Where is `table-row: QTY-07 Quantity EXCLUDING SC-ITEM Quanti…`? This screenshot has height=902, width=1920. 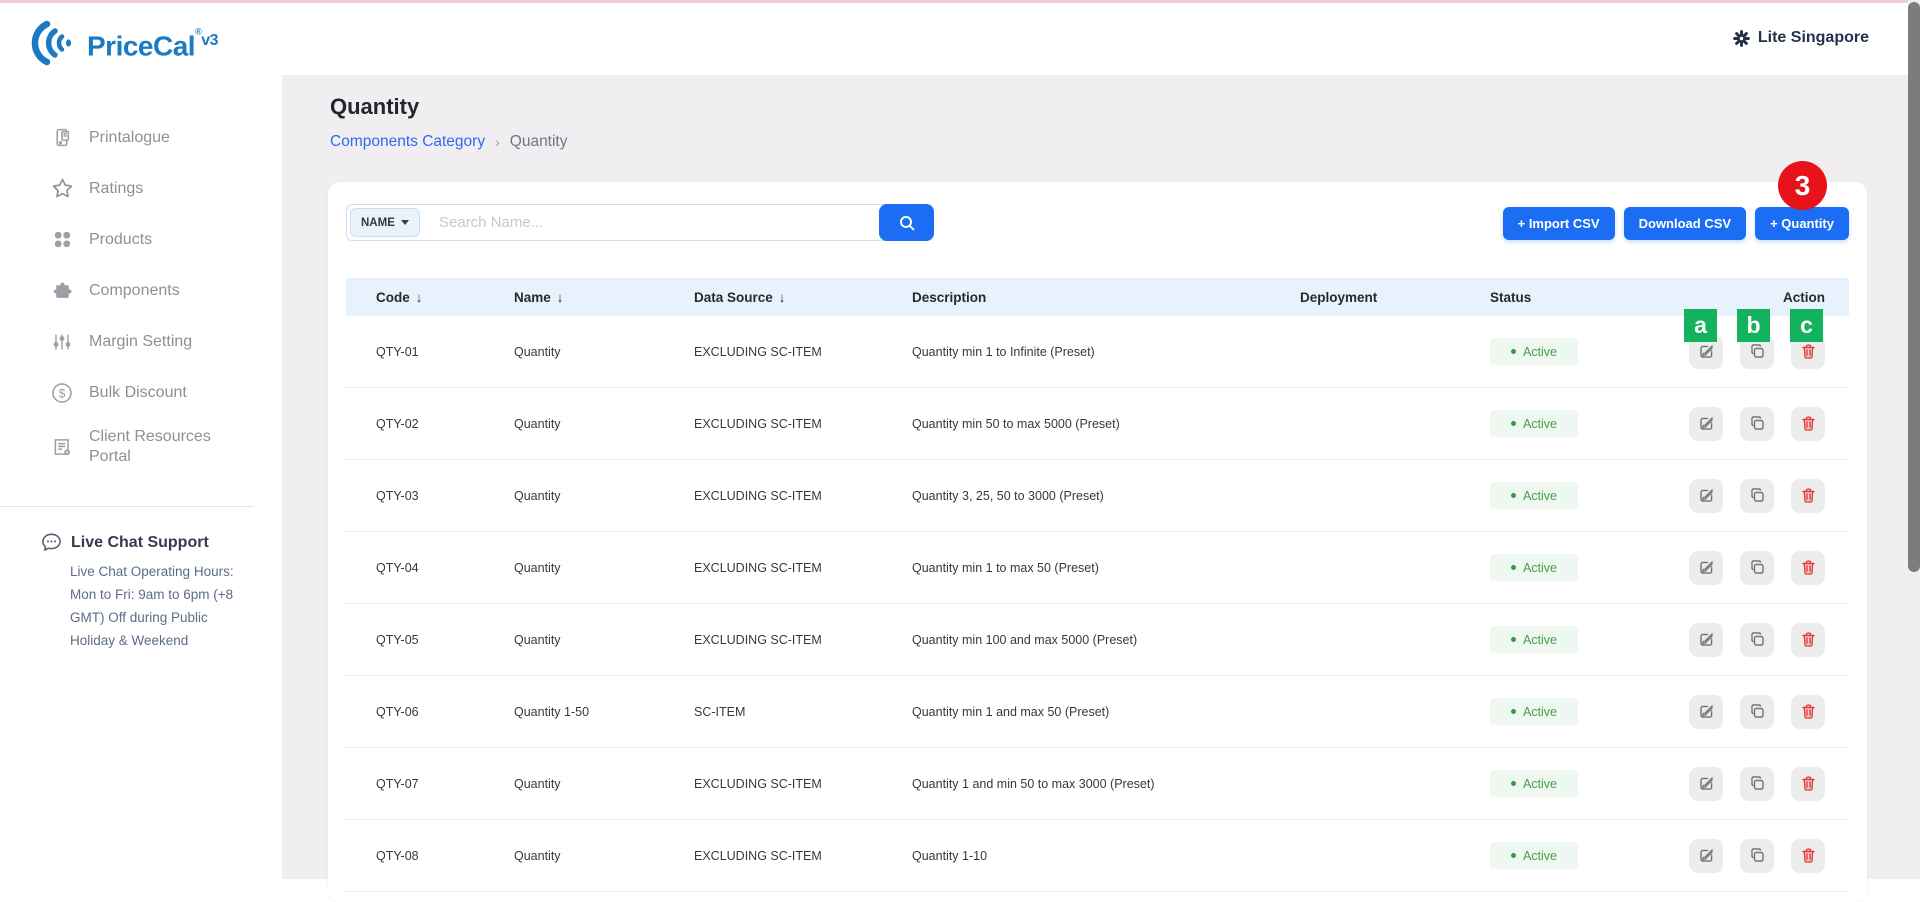
table-row: QTY-07 Quantity EXCLUDING SC-ITEM Quanti… is located at coordinates (1097, 784).